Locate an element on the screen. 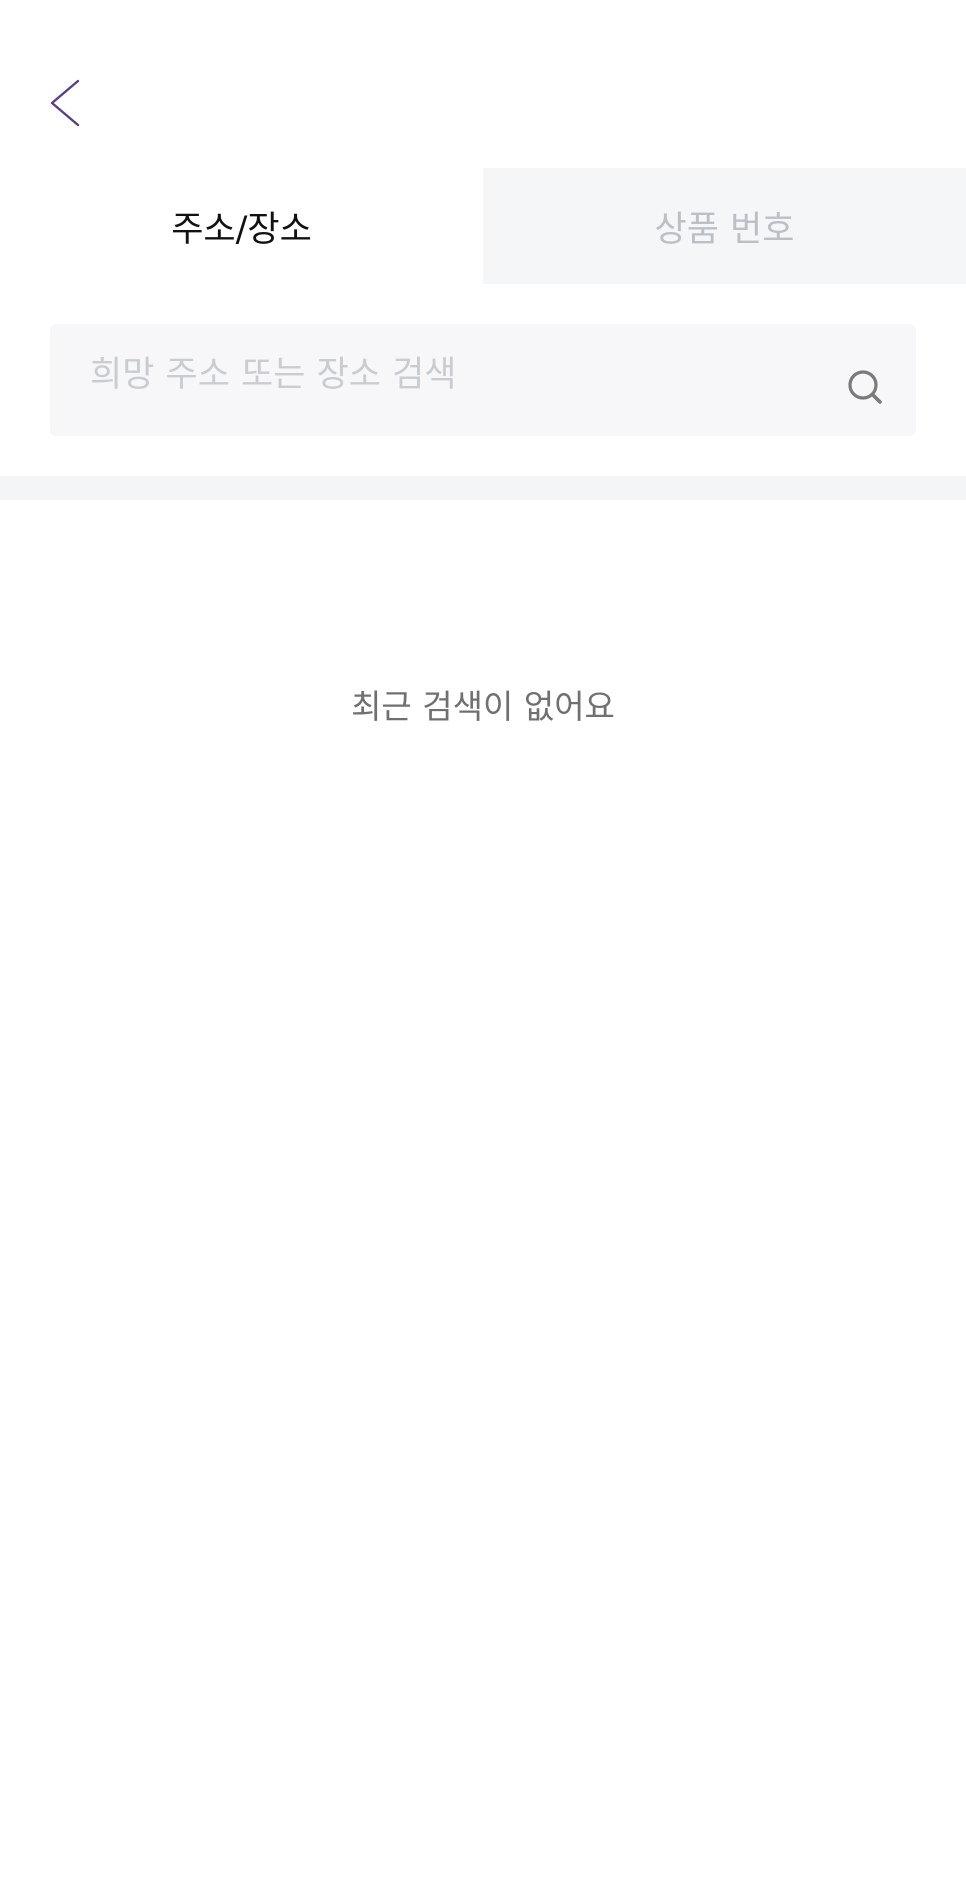 This screenshot has height=1885, width=966. search-icon is located at coordinates (866, 388).